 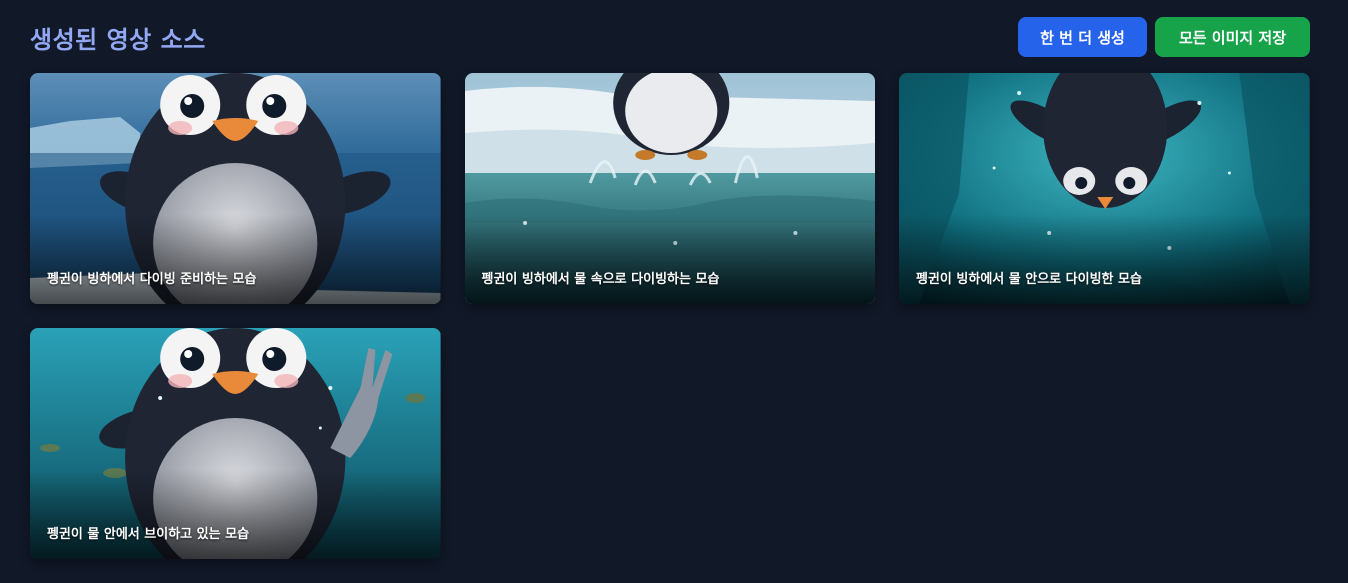 I want to click on image-caption: 펭귄이 빙하에서 물 속으로 다이빙하는 모습, so click(x=600, y=279).